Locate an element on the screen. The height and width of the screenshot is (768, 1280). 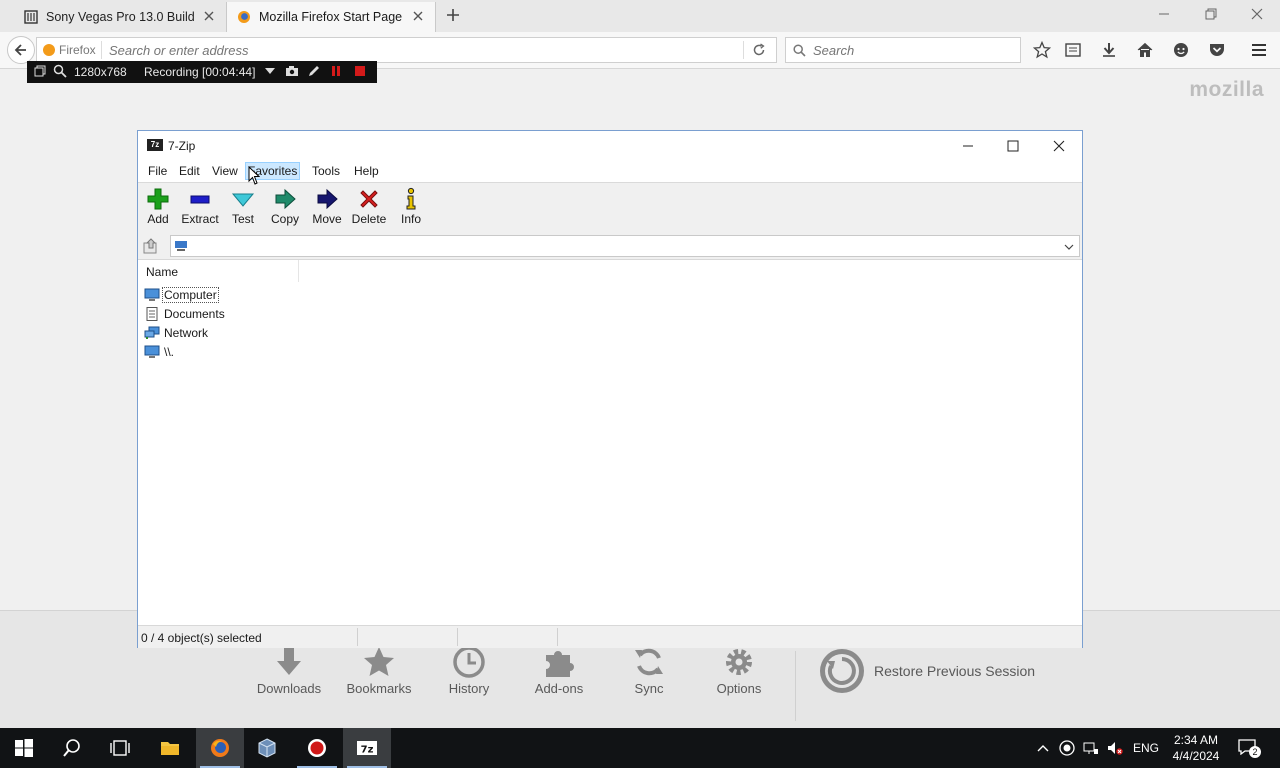
taskbar-virtualbox is located at coordinates (267, 748).